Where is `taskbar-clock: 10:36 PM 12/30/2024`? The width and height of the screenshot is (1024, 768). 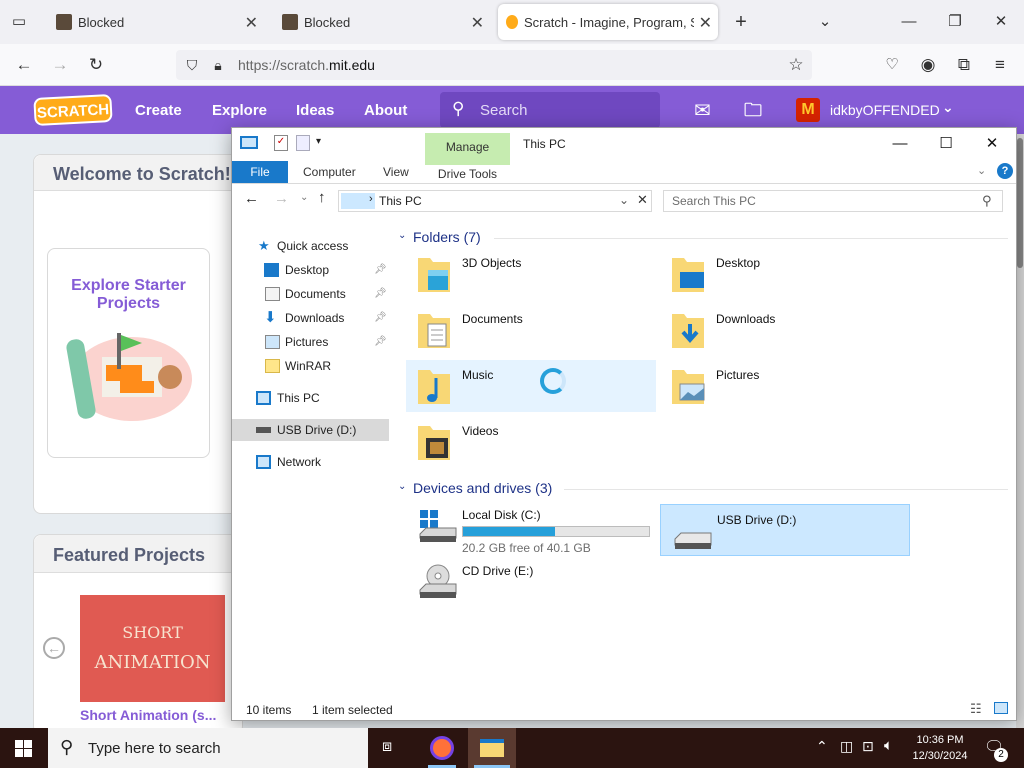
taskbar-clock: 10:36 PM 12/30/2024 is located at coordinates (940, 748).